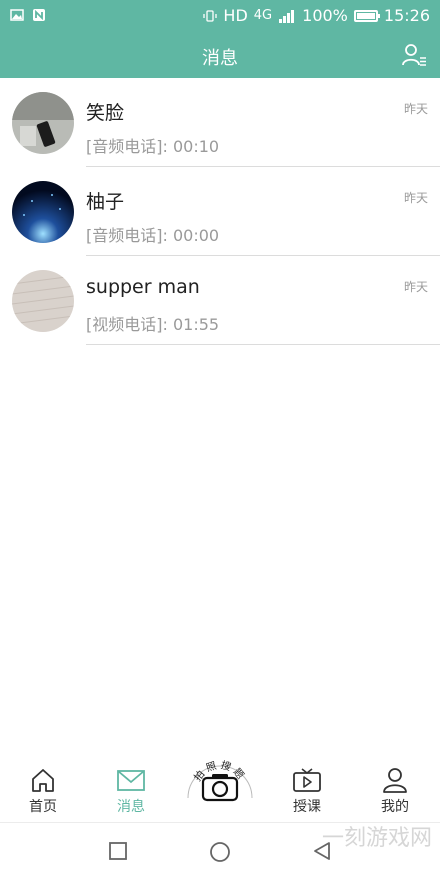 The image size is (440, 880). Describe the element at coordinates (307, 780) in the screenshot. I see `tv-play-icon` at that location.